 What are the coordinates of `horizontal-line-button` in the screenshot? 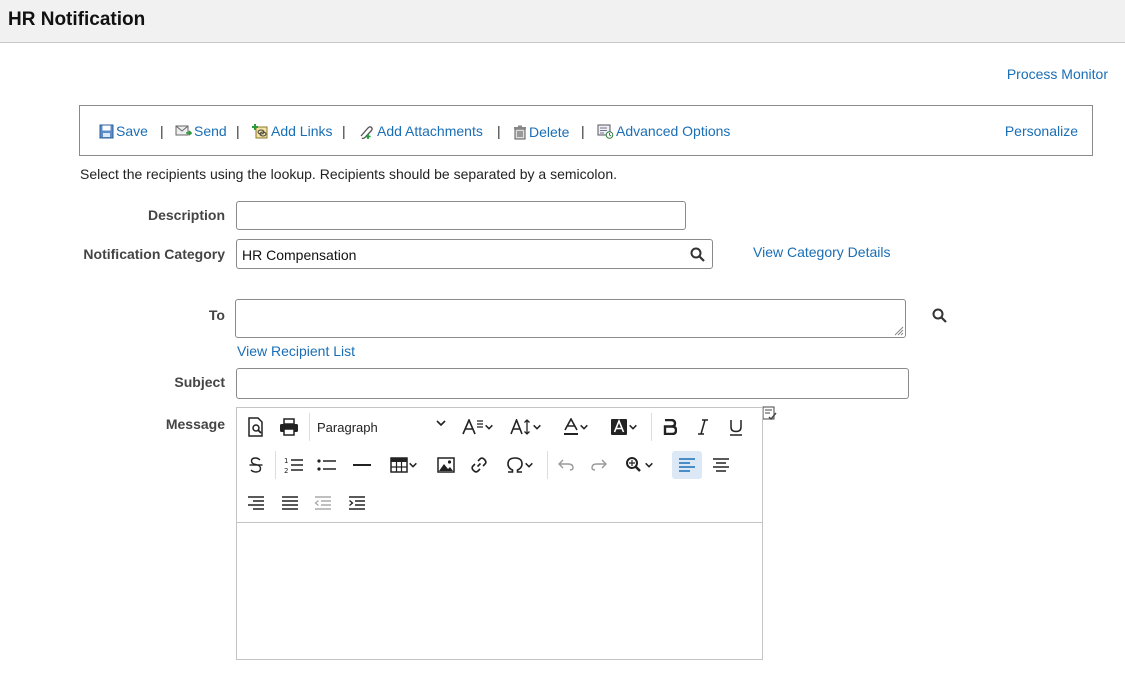 It's located at (362, 465).